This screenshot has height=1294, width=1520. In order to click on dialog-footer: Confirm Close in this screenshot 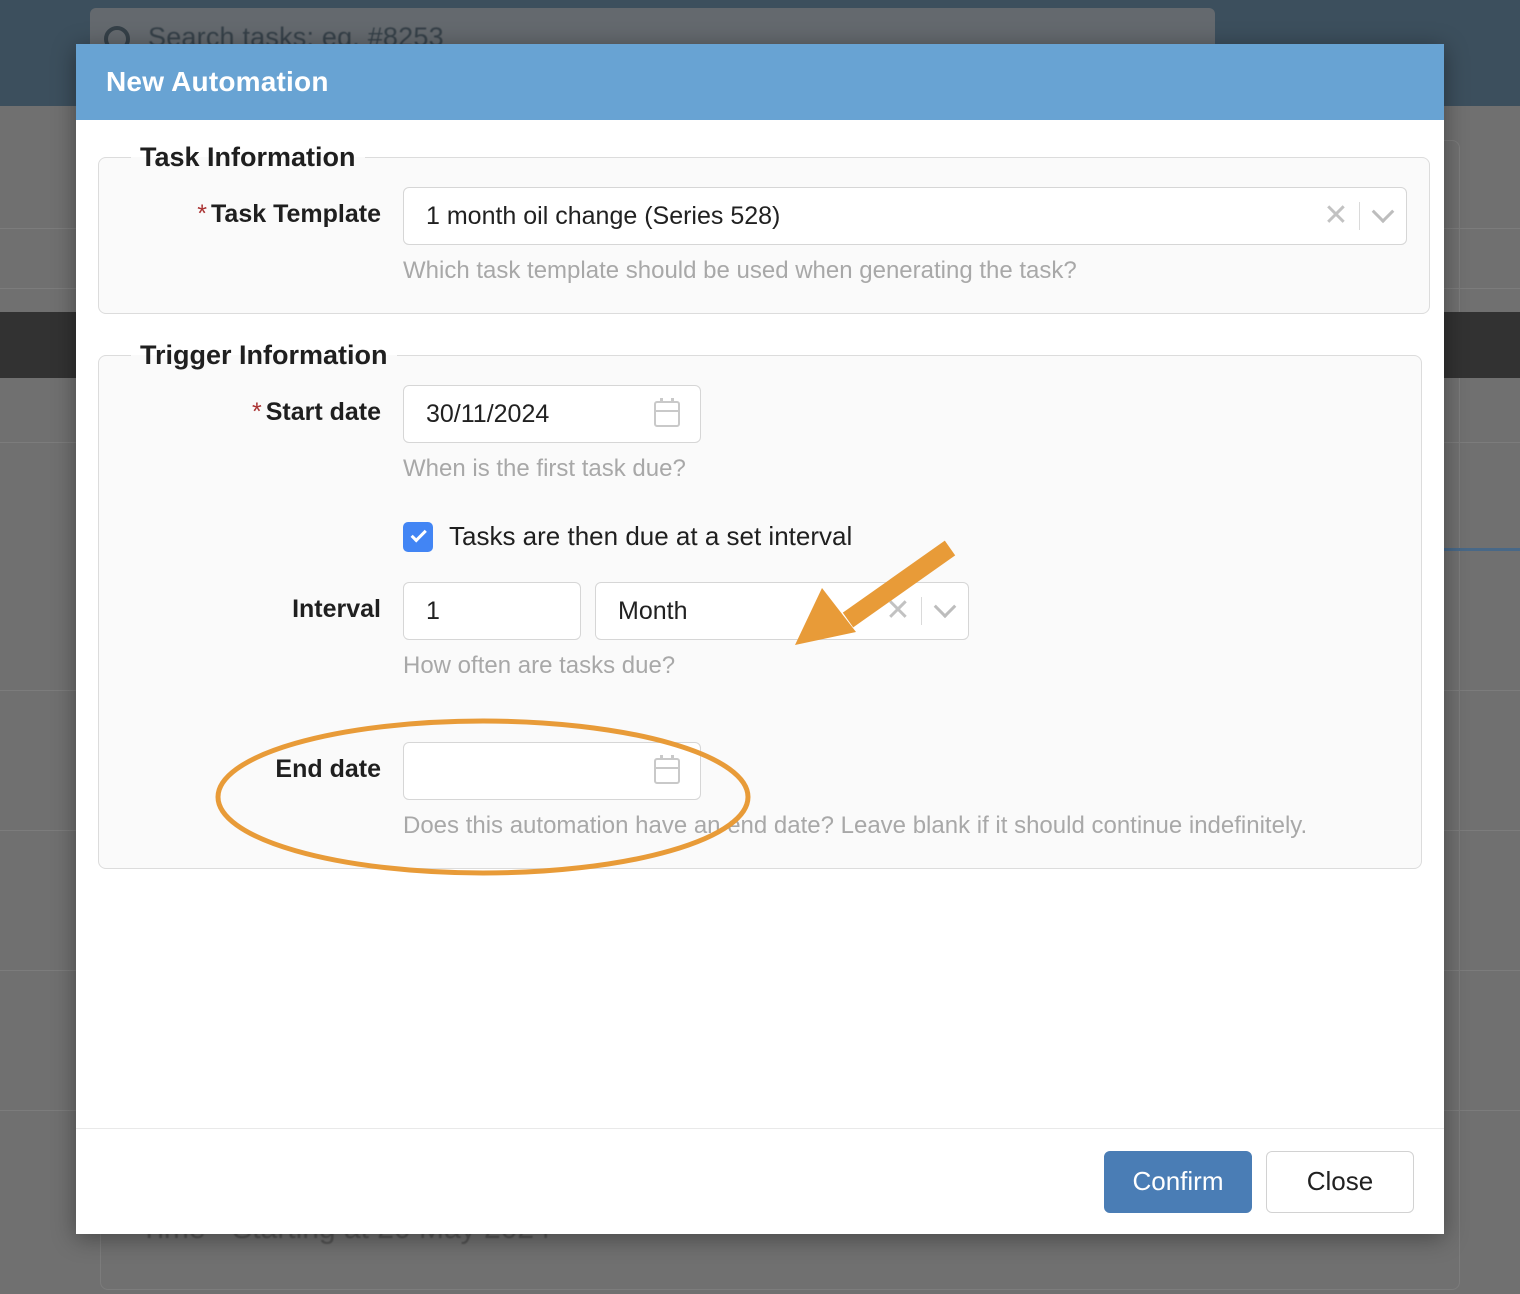, I will do `click(760, 1181)`.